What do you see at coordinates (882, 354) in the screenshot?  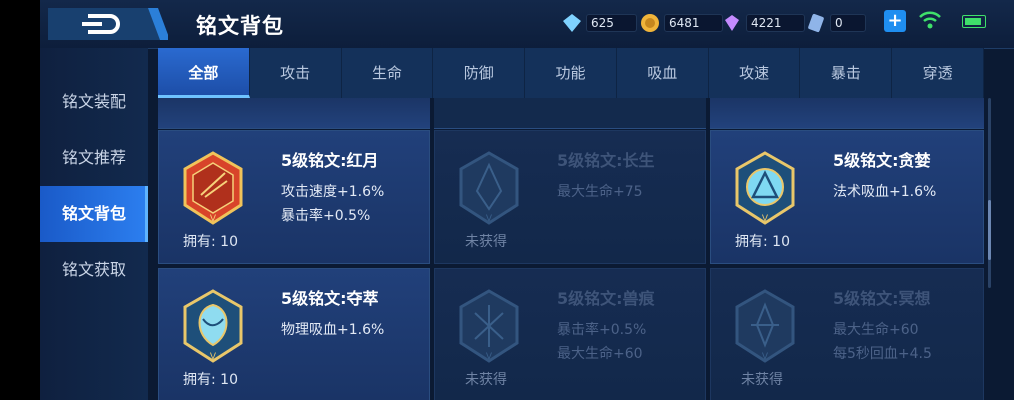 I see `inscription-stat: 每5秒回血+4.5` at bounding box center [882, 354].